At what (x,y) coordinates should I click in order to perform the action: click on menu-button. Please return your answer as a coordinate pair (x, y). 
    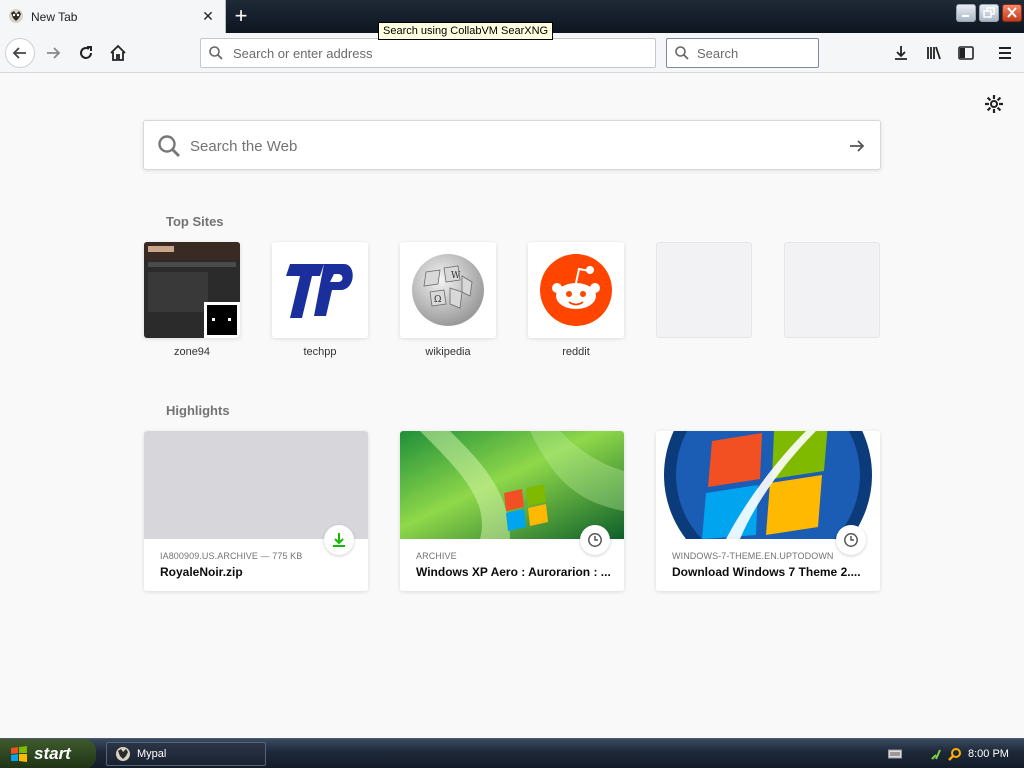
    Looking at the image, I should click on (1005, 53).